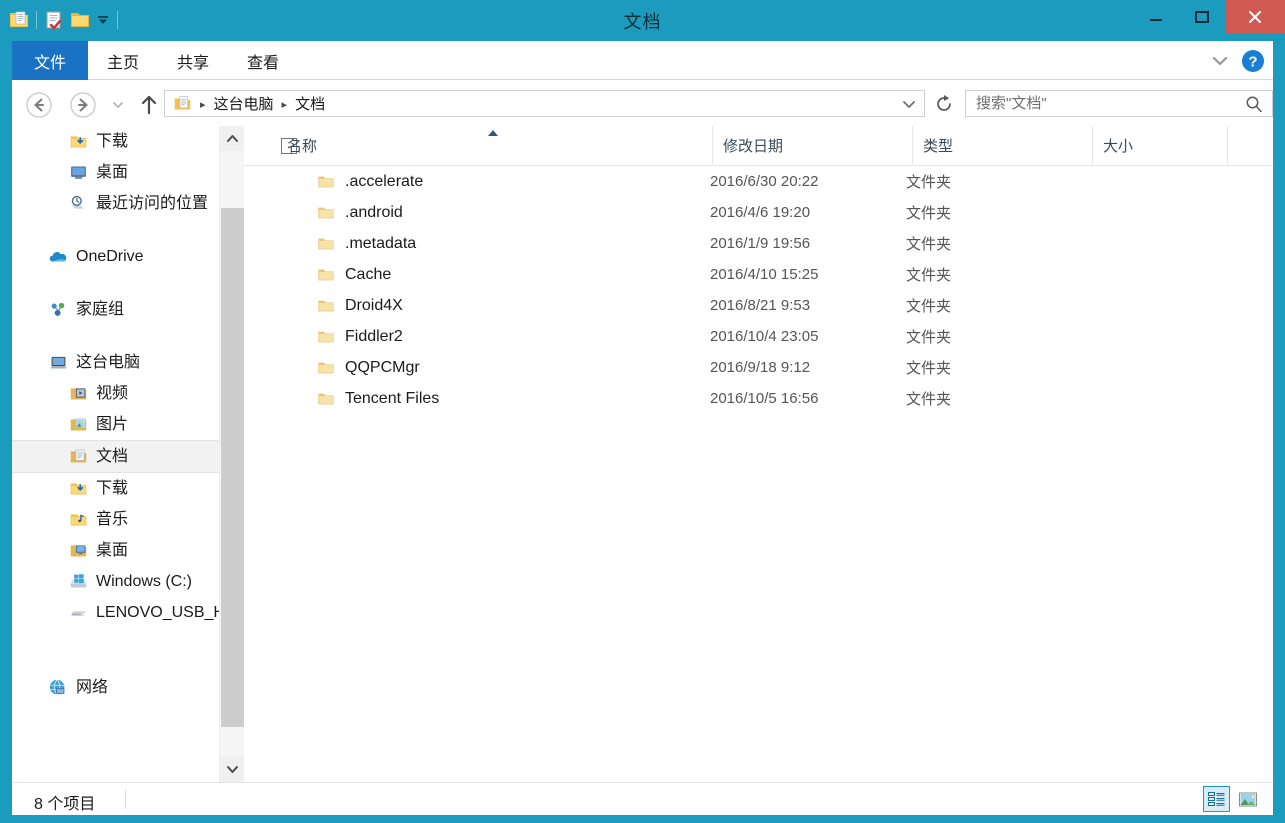  What do you see at coordinates (193, 60) in the screenshot?
I see `tab-share: 共享` at bounding box center [193, 60].